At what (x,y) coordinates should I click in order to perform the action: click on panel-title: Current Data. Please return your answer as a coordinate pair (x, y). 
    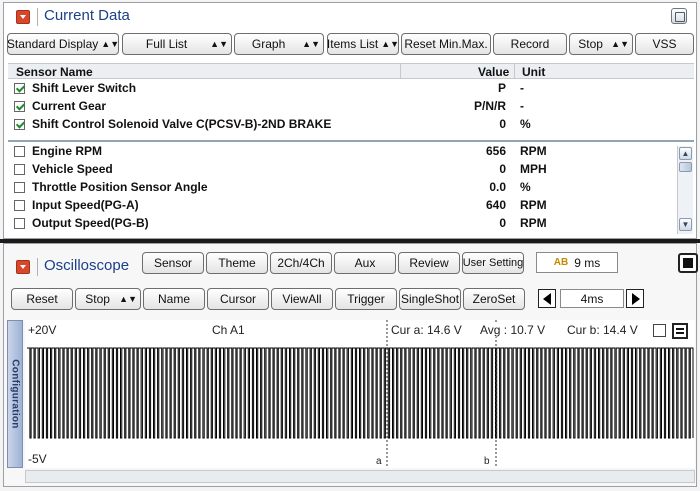
    Looking at the image, I should click on (87, 15).